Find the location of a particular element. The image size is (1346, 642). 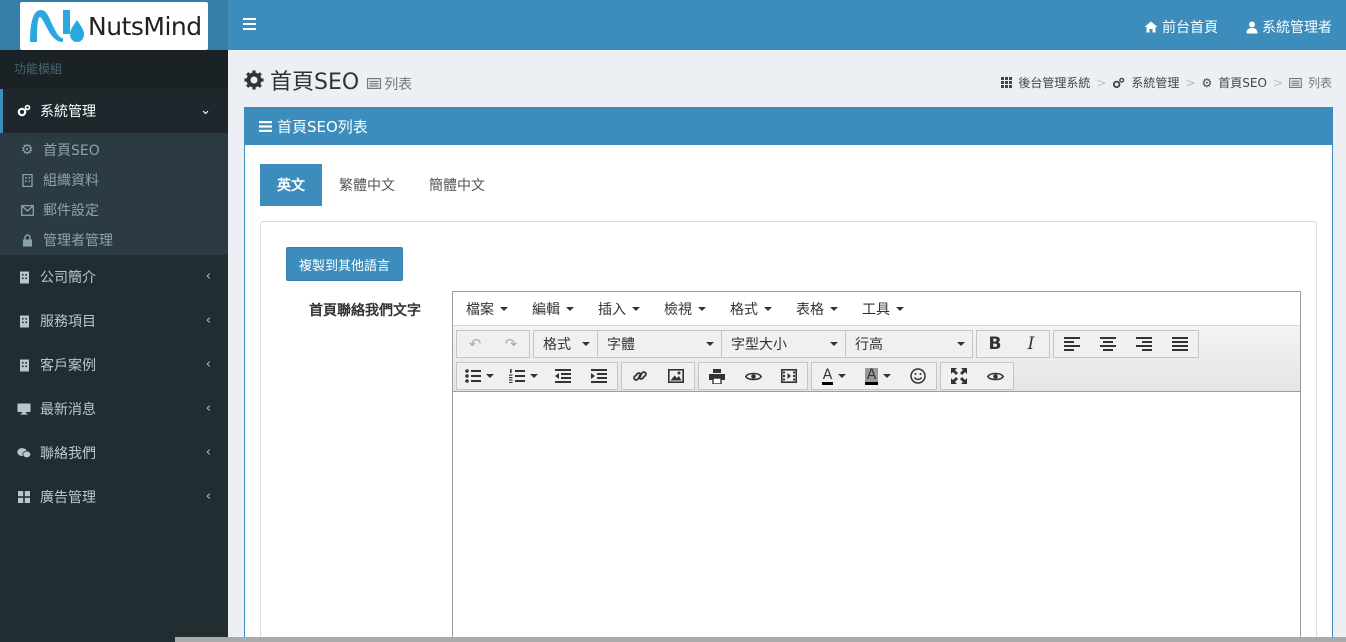

bold-button: B is located at coordinates (995, 344).